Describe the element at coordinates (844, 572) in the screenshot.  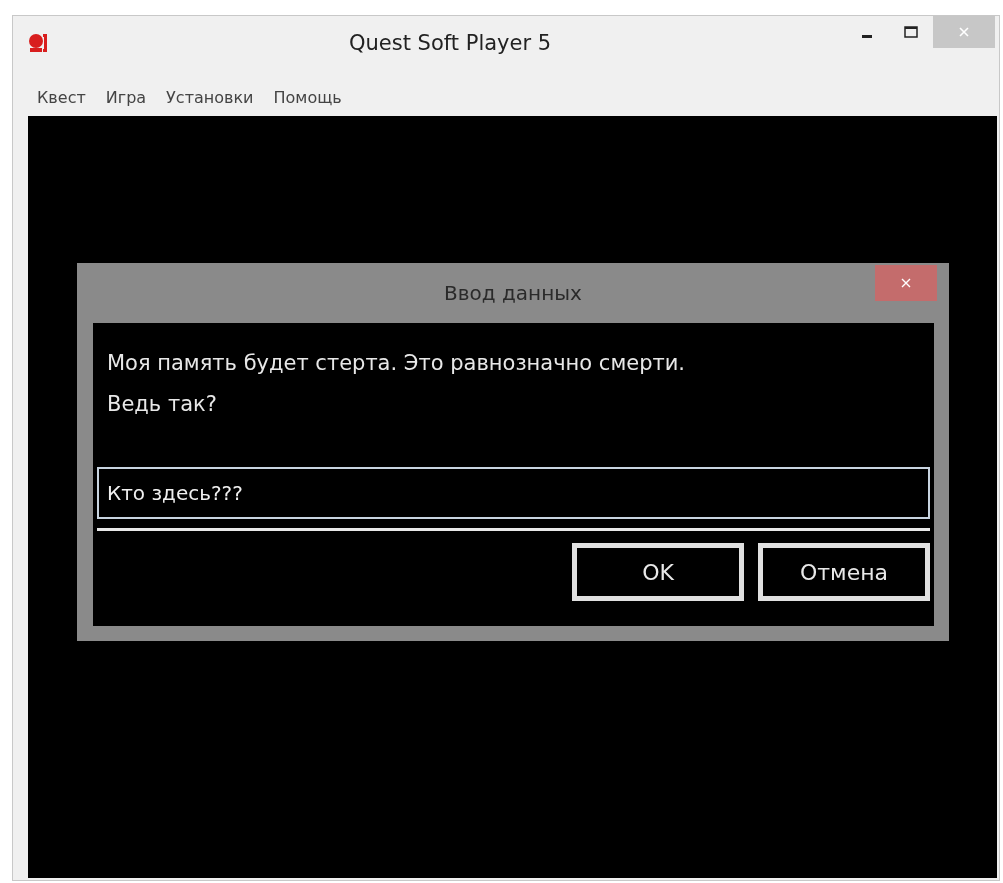
I see `dialog-button: Отмена` at that location.